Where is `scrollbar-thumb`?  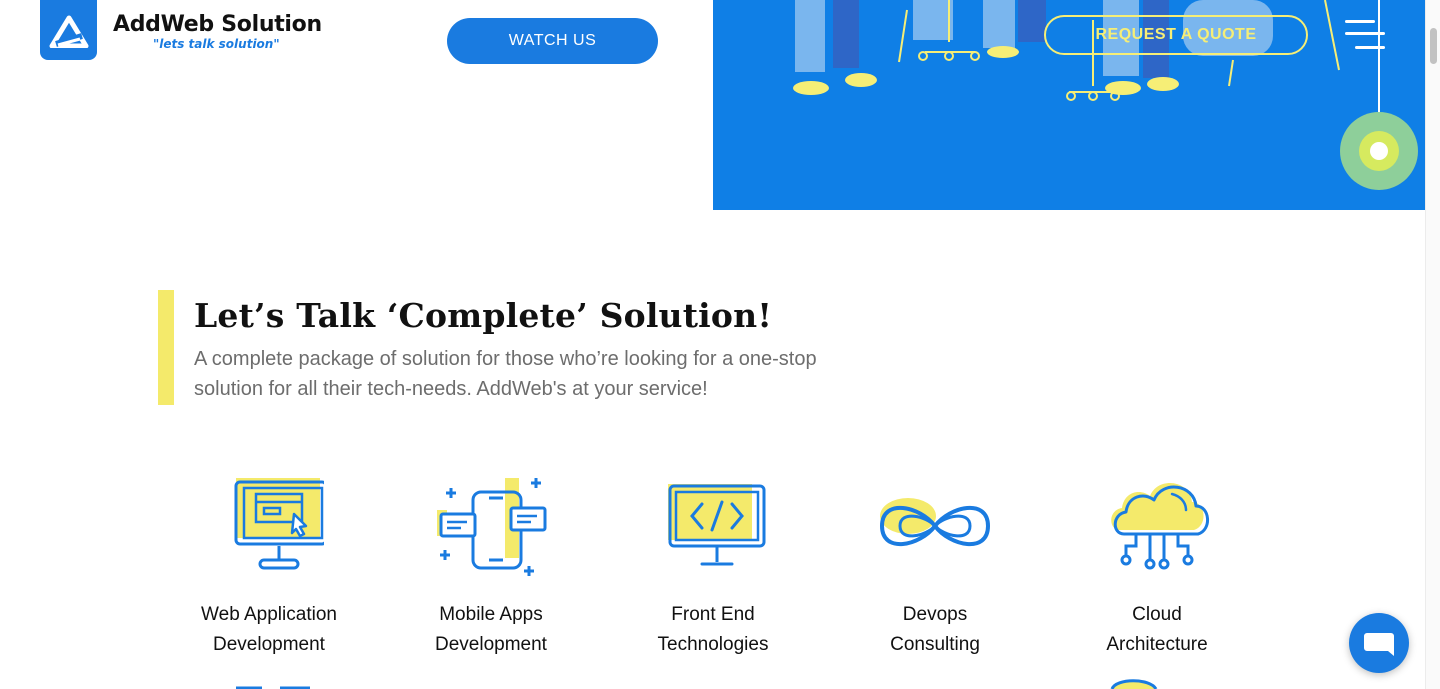 scrollbar-thumb is located at coordinates (1433, 46).